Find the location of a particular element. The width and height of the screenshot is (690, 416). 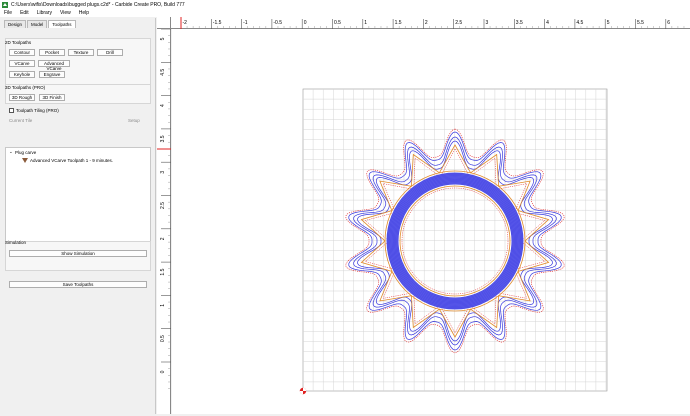

origin-marker-icon is located at coordinates (303, 391).